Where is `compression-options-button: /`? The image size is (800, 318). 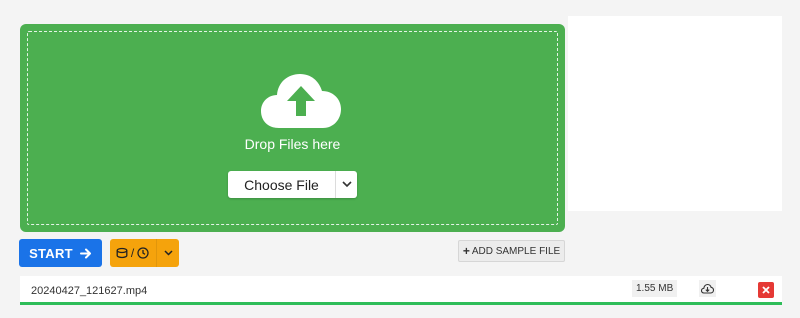 compression-options-button: / is located at coordinates (144, 253).